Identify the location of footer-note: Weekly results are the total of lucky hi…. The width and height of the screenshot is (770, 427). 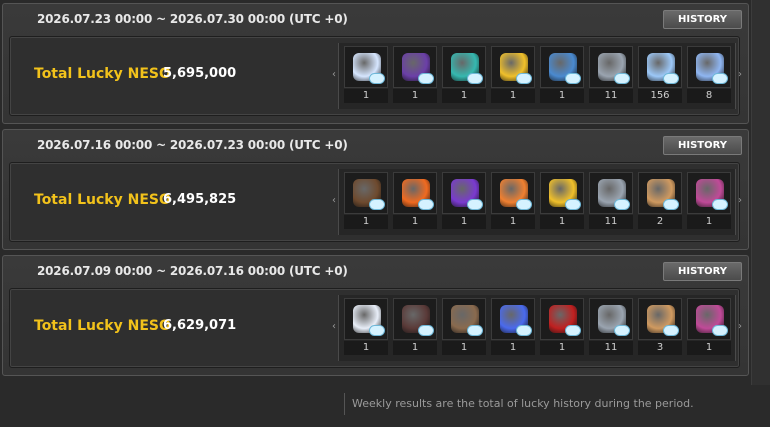
(523, 403).